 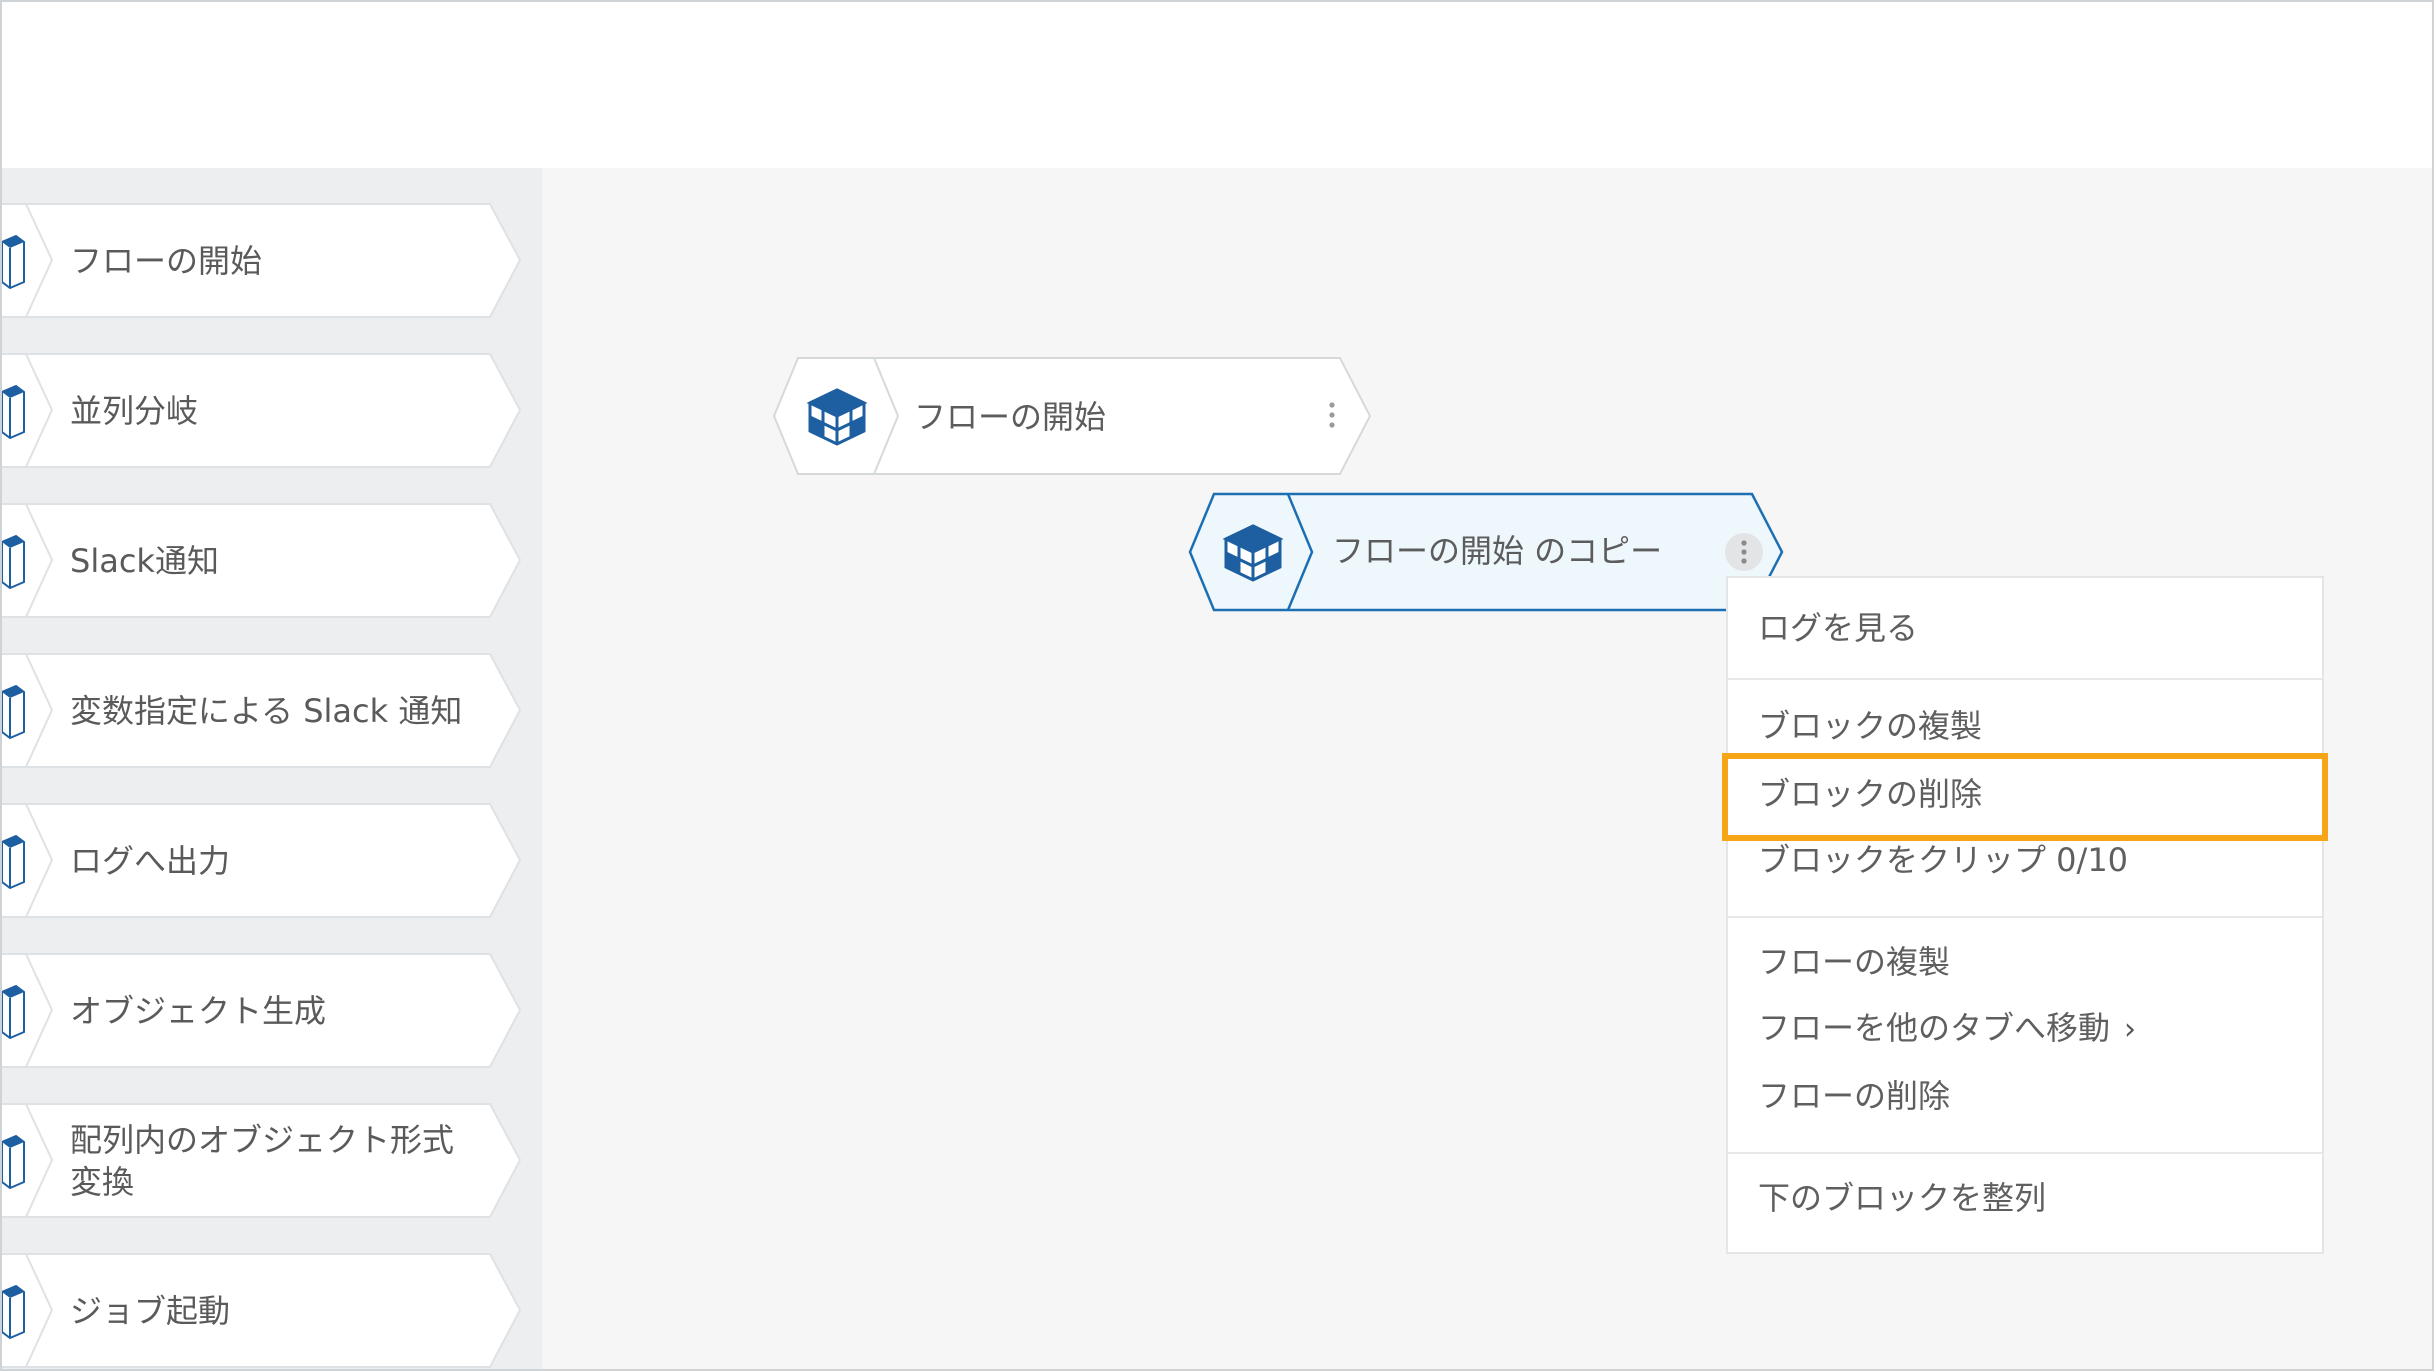 What do you see at coordinates (150, 1310) in the screenshot?
I see `palette-item-label: ジョブ起動` at bounding box center [150, 1310].